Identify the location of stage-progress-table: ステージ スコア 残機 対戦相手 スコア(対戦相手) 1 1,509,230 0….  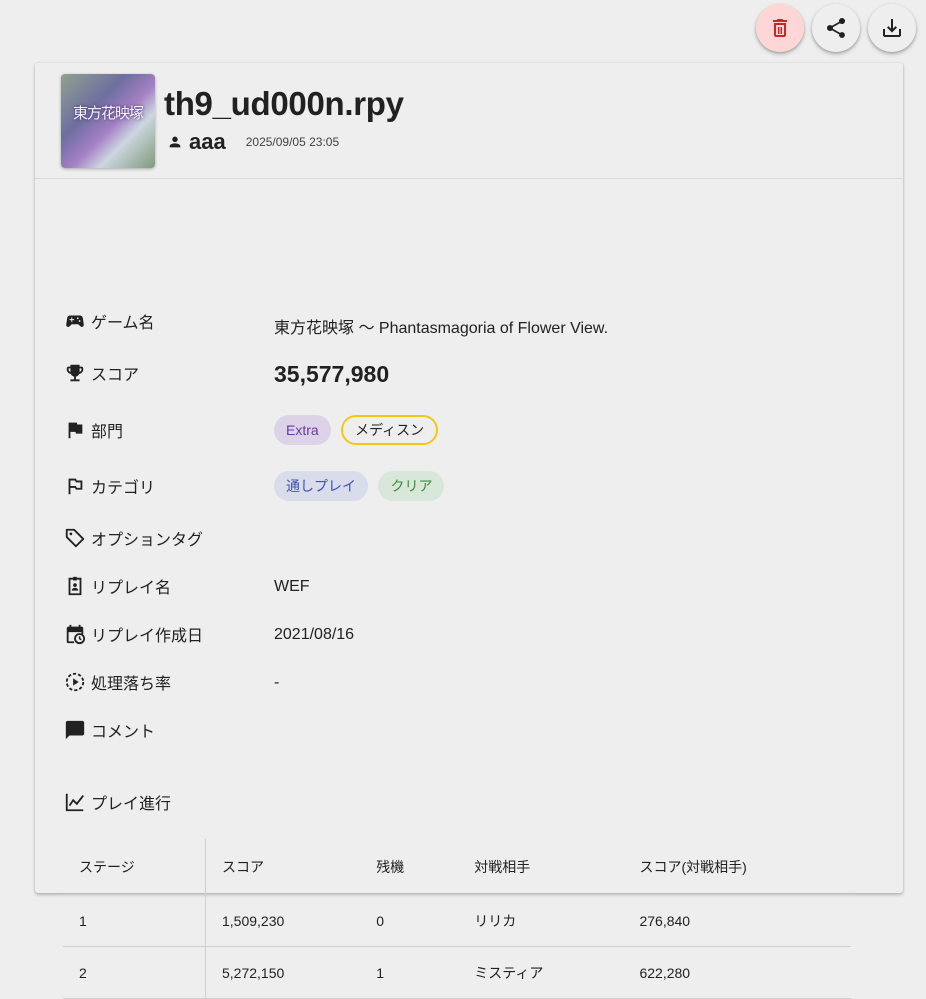
(457, 919).